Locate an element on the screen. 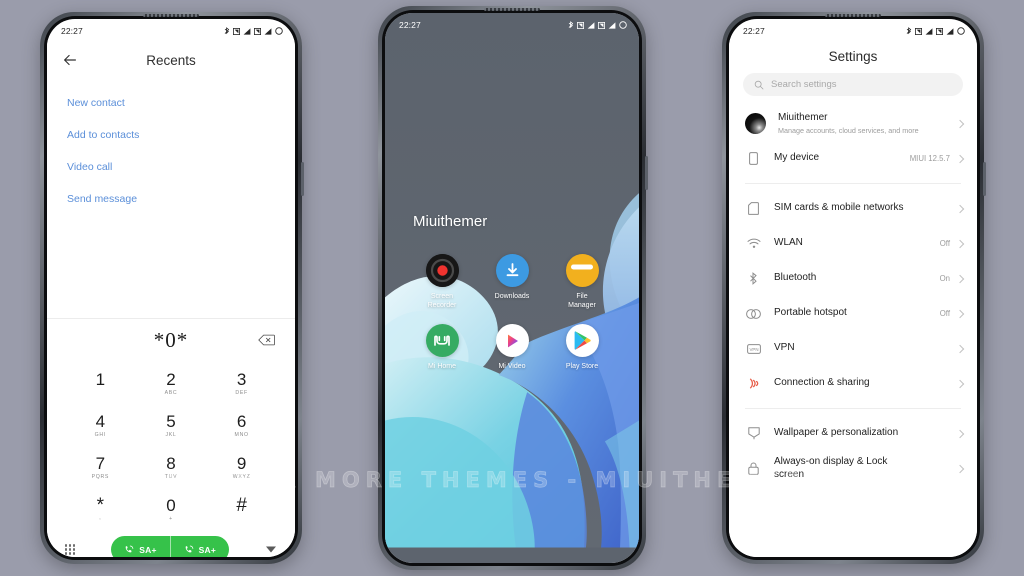 Image resolution: width=1024 pixels, height=576 pixels. key-digit: # is located at coordinates (241, 505).